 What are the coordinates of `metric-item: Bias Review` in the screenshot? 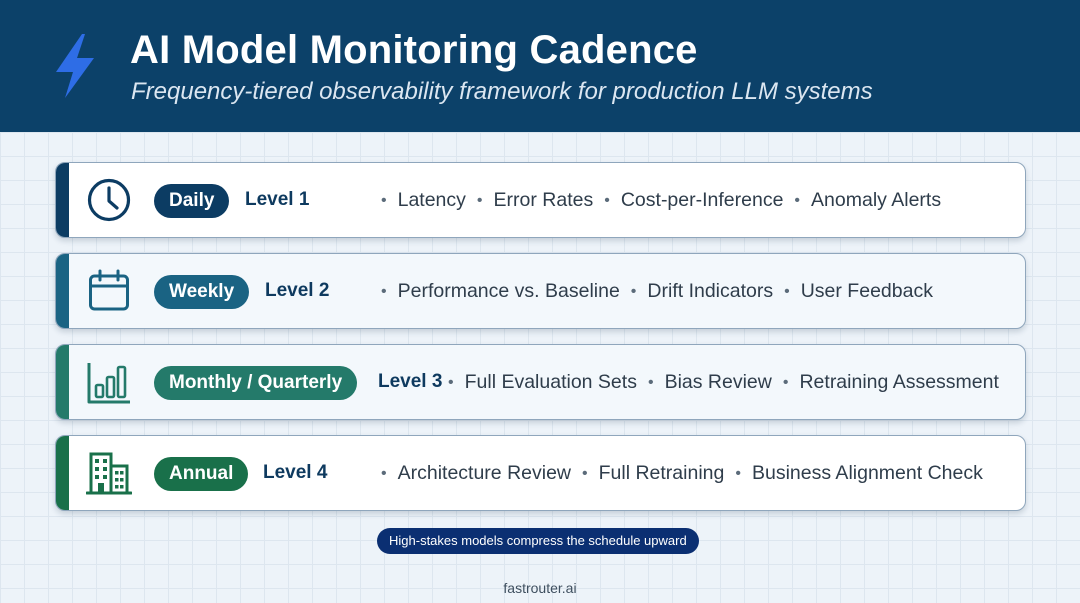 It's located at (718, 382).